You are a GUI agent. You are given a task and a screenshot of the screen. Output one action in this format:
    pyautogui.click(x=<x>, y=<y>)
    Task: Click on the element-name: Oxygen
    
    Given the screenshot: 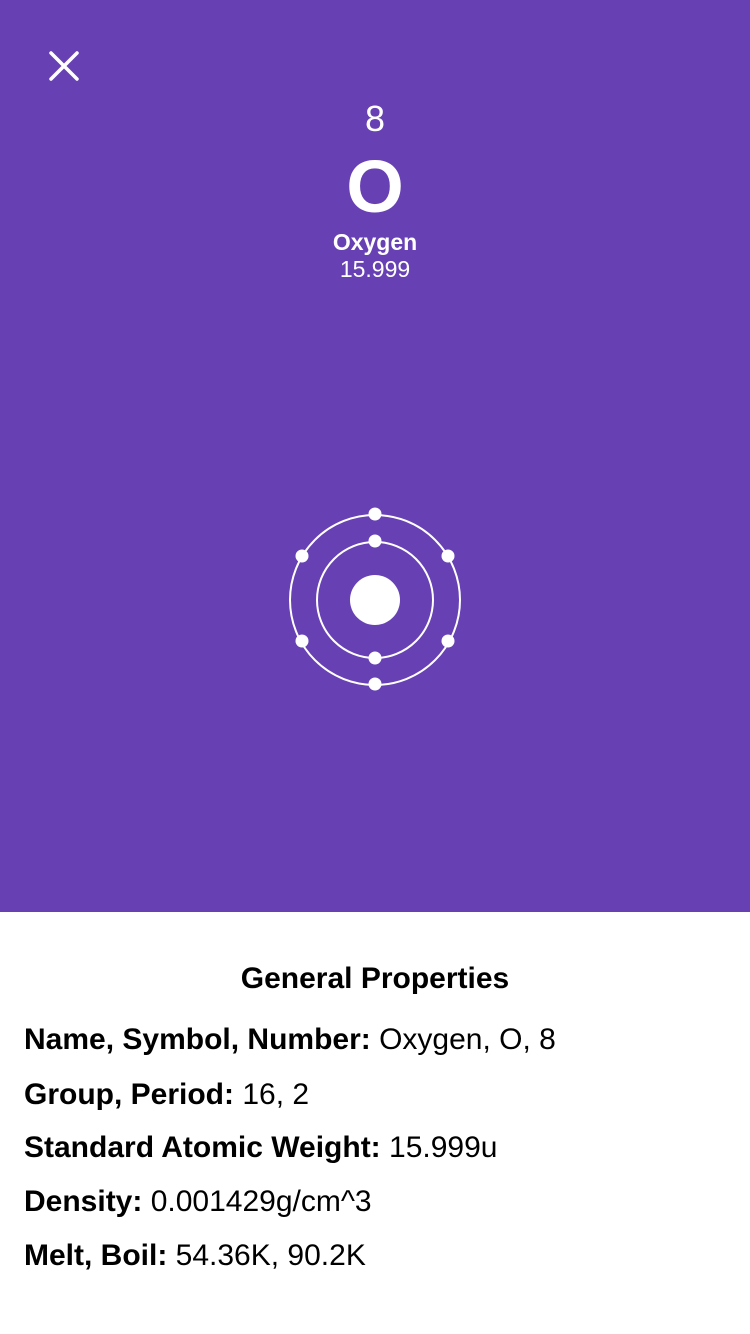 What is the action you would take?
    pyautogui.click(x=375, y=242)
    